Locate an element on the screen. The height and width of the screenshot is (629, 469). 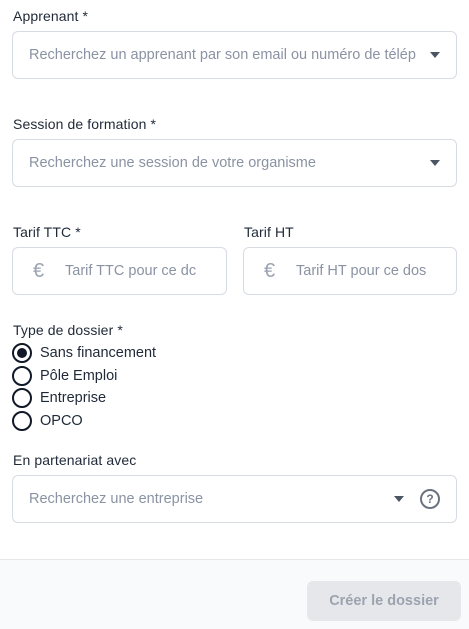
price-ttc-placeholder: Tarif TTC pour ce dc is located at coordinates (131, 271).